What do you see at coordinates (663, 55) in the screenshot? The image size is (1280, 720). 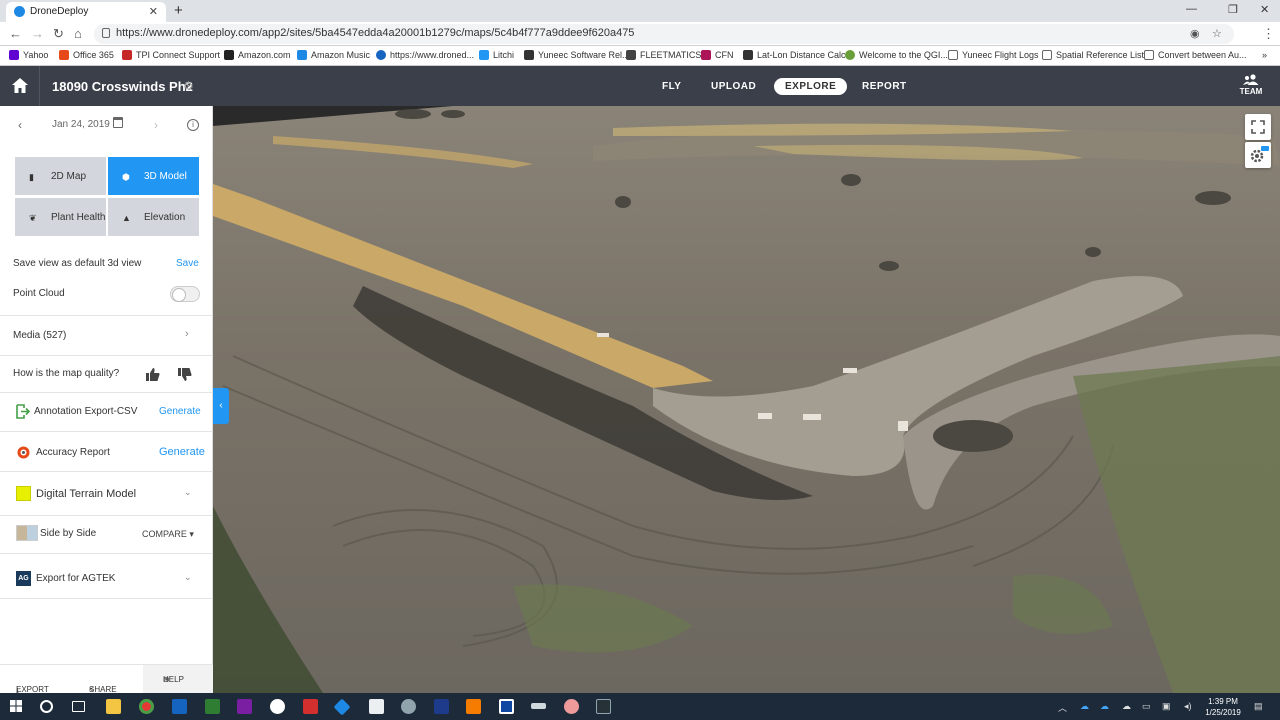 I see `bookmark-item: FLEETMATICS` at bounding box center [663, 55].